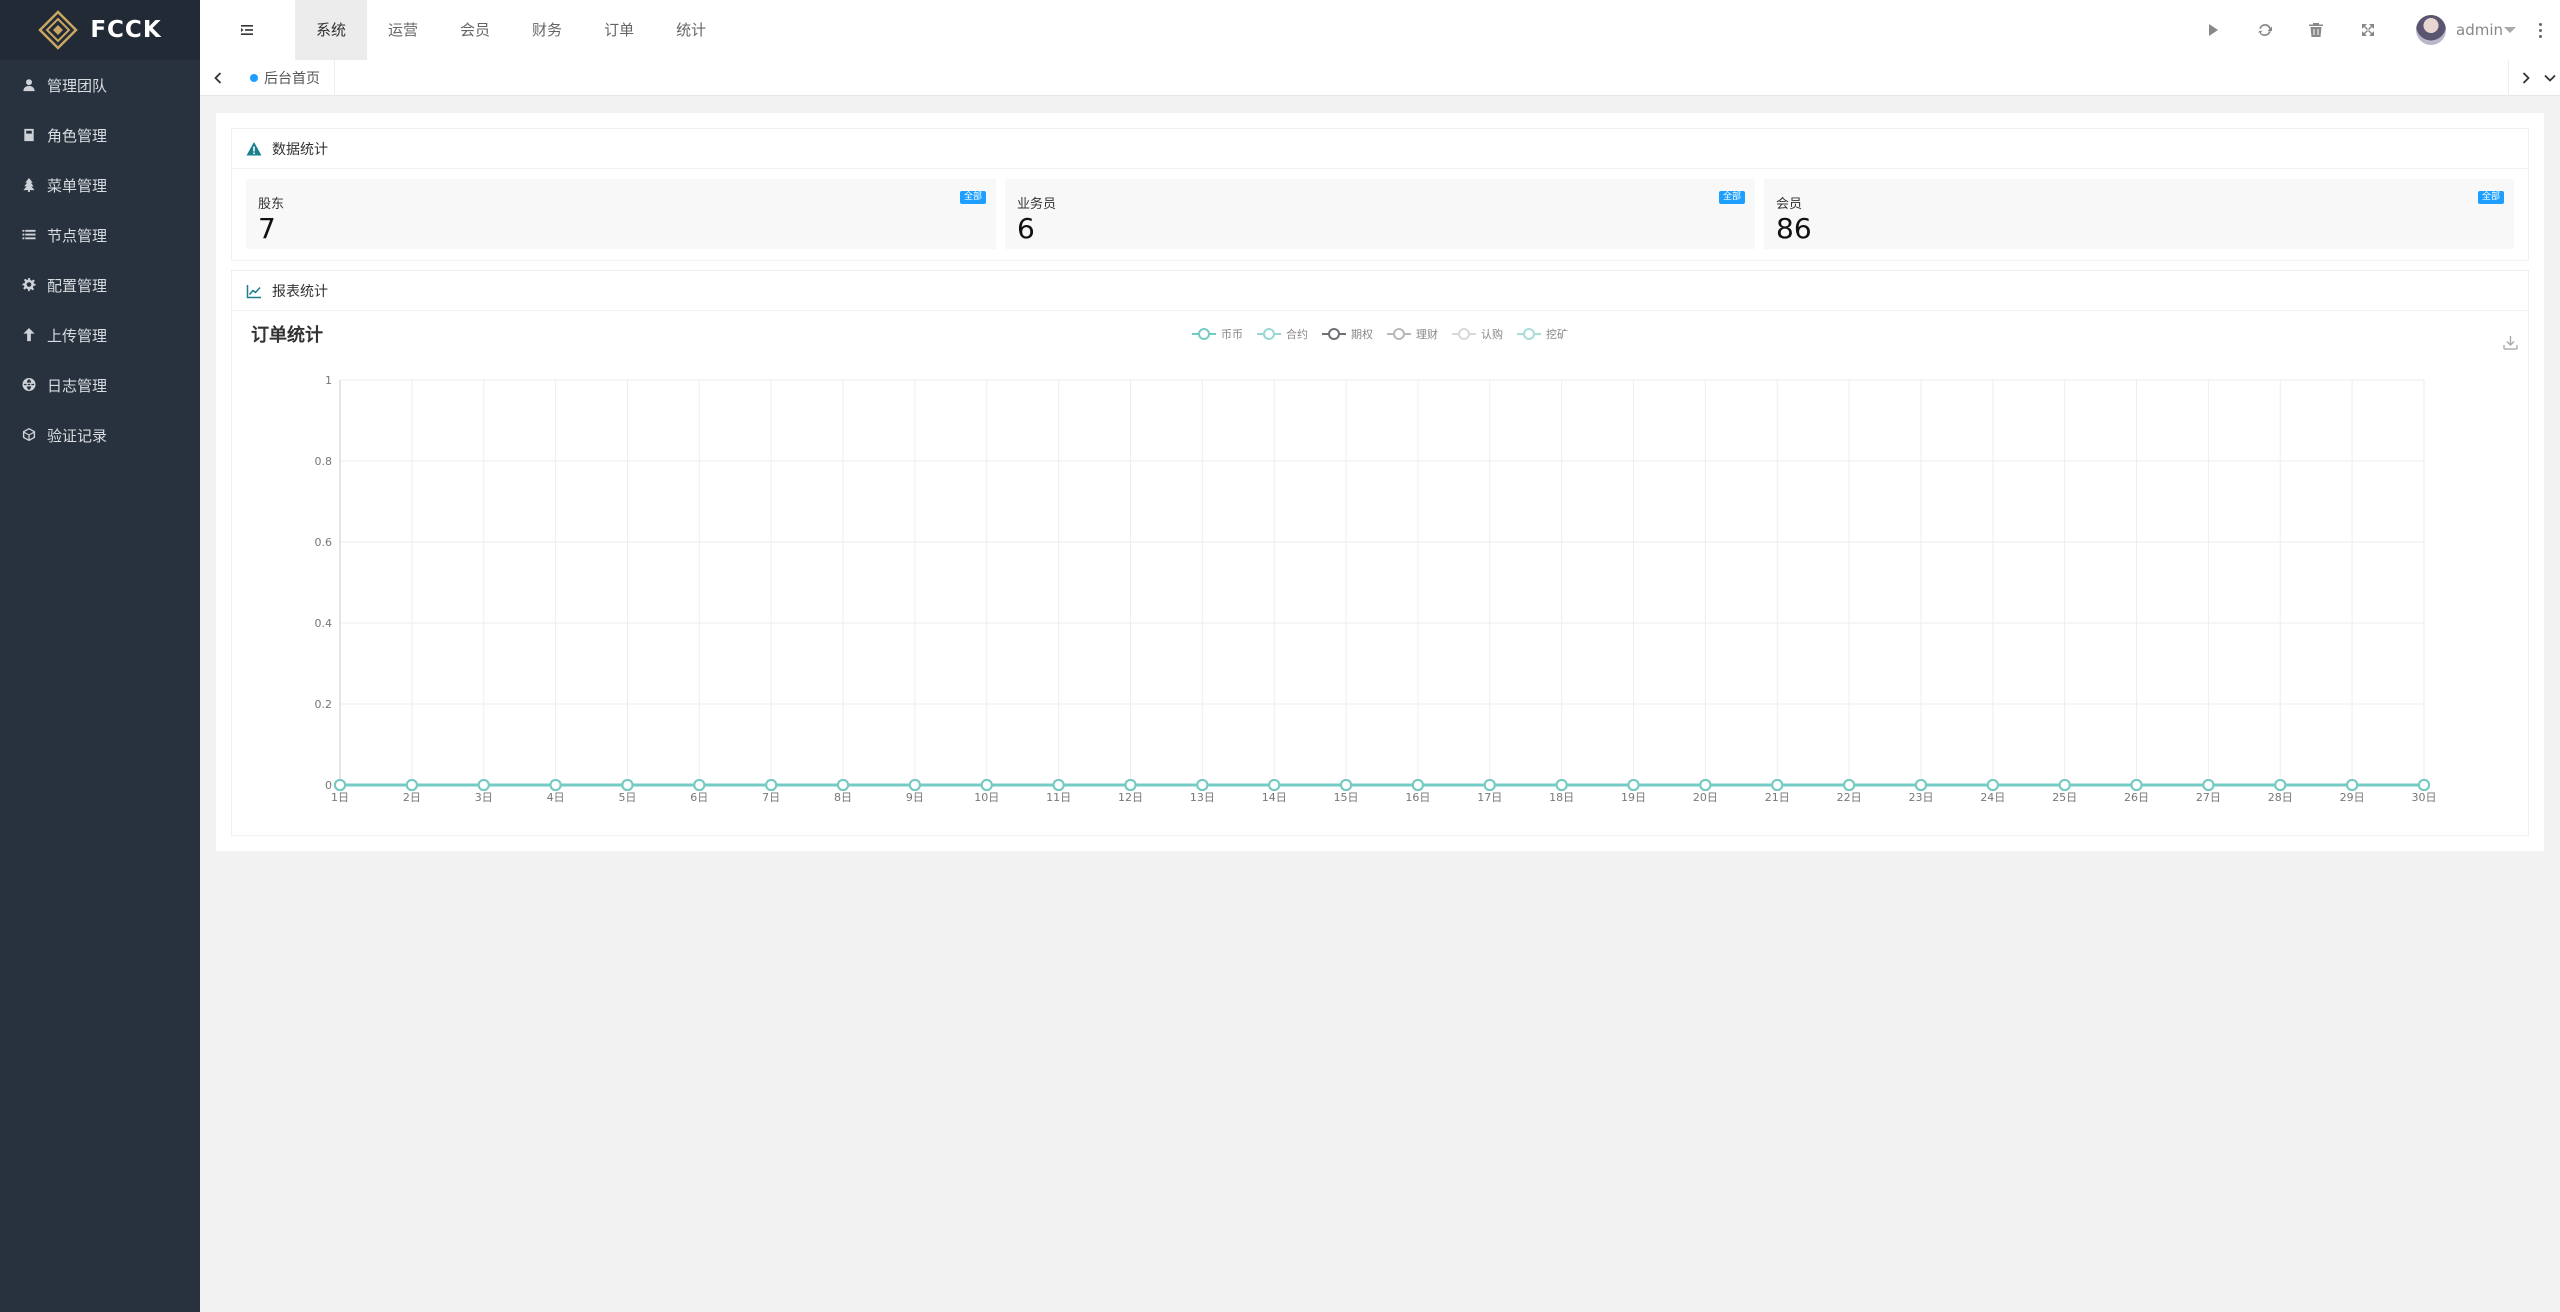 This screenshot has width=2560, height=1312. I want to click on y-tick-label: 0.6, so click(324, 542).